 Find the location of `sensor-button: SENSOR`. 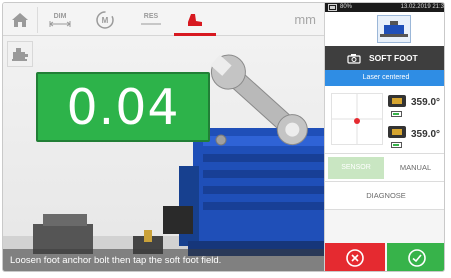

sensor-button: SENSOR is located at coordinates (356, 168).